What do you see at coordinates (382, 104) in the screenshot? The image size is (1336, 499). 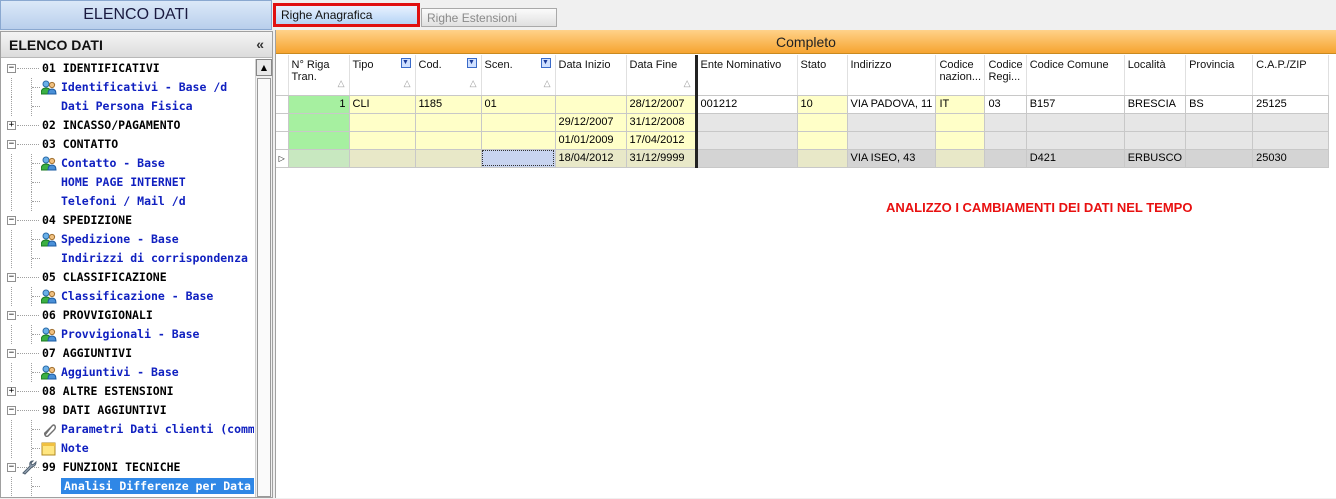 I see `table-cell: CLI` at bounding box center [382, 104].